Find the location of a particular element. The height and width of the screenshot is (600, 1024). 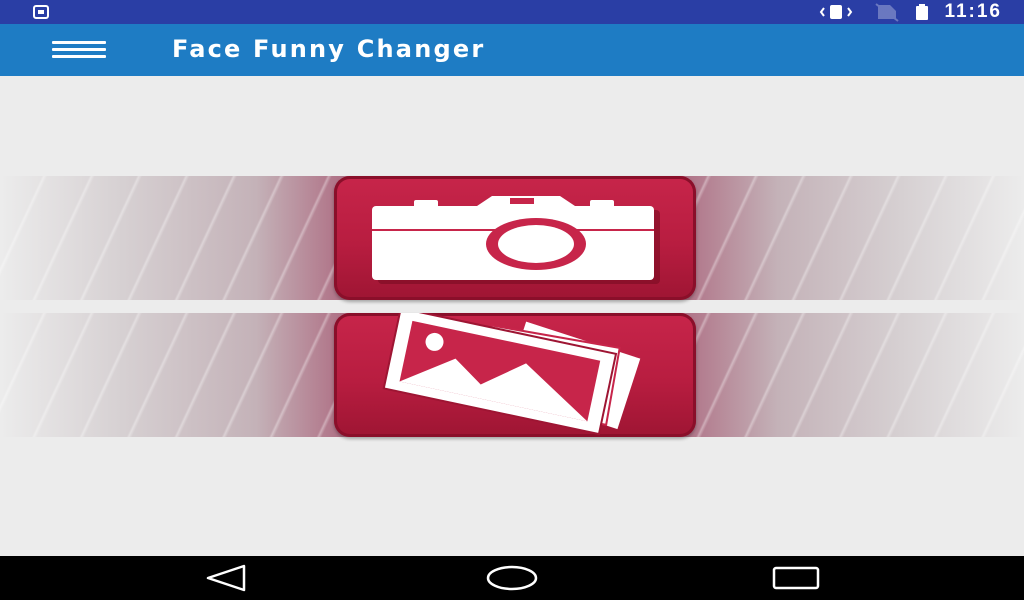

navigation-bar is located at coordinates (512, 578).